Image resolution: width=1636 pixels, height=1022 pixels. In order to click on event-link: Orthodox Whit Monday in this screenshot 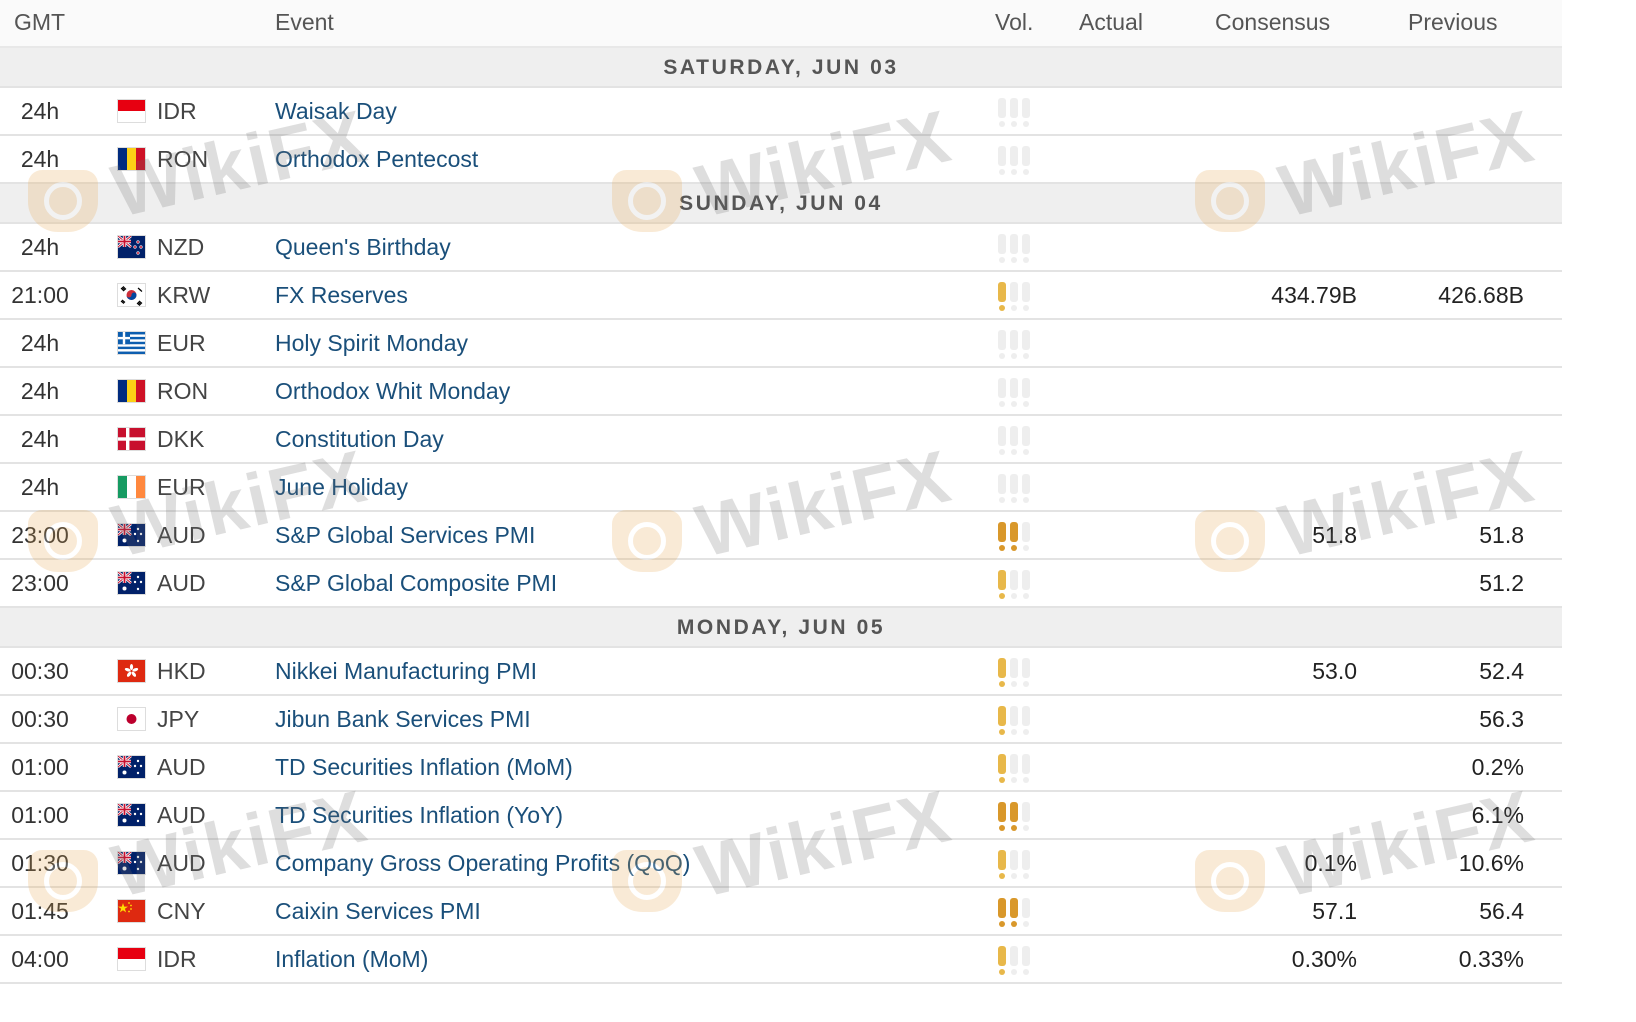, I will do `click(392, 391)`.